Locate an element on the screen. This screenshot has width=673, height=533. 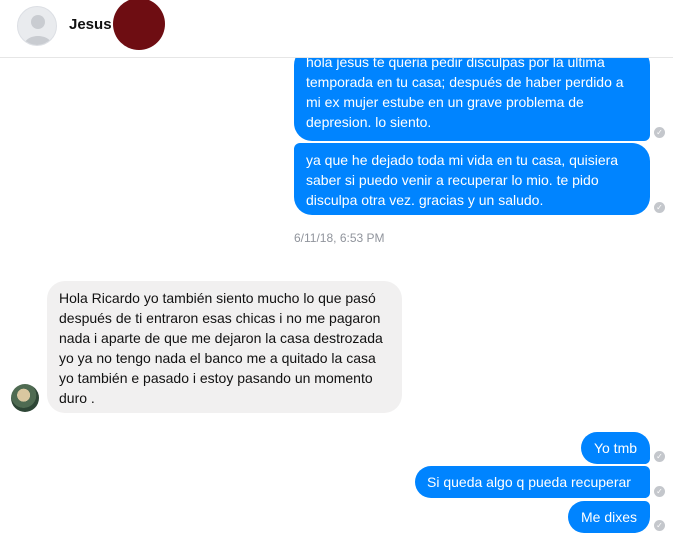
message-timestamp: 6/11/18, 6:53 PM is located at coordinates (339, 238).